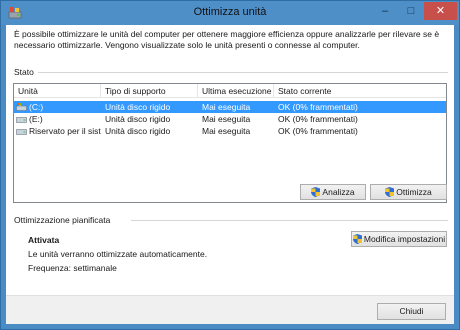 The image size is (460, 330). What do you see at coordinates (440, 11) in the screenshot?
I see `close-window-button: ✕` at bounding box center [440, 11].